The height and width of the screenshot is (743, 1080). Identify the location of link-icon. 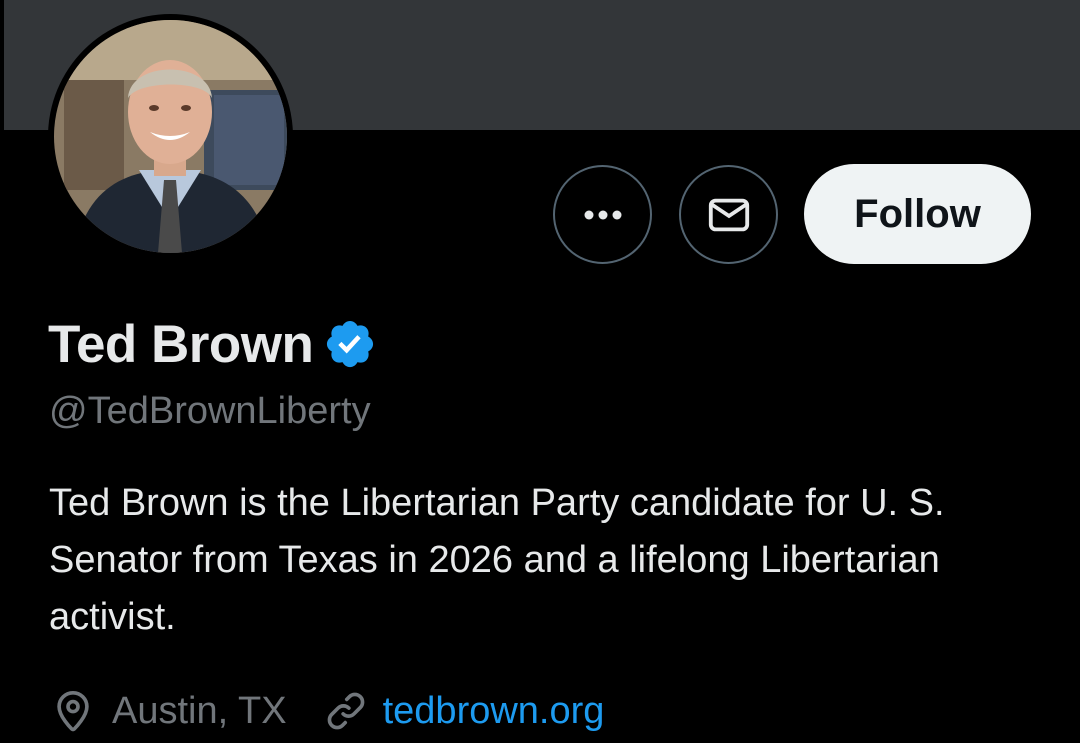
(345, 711).